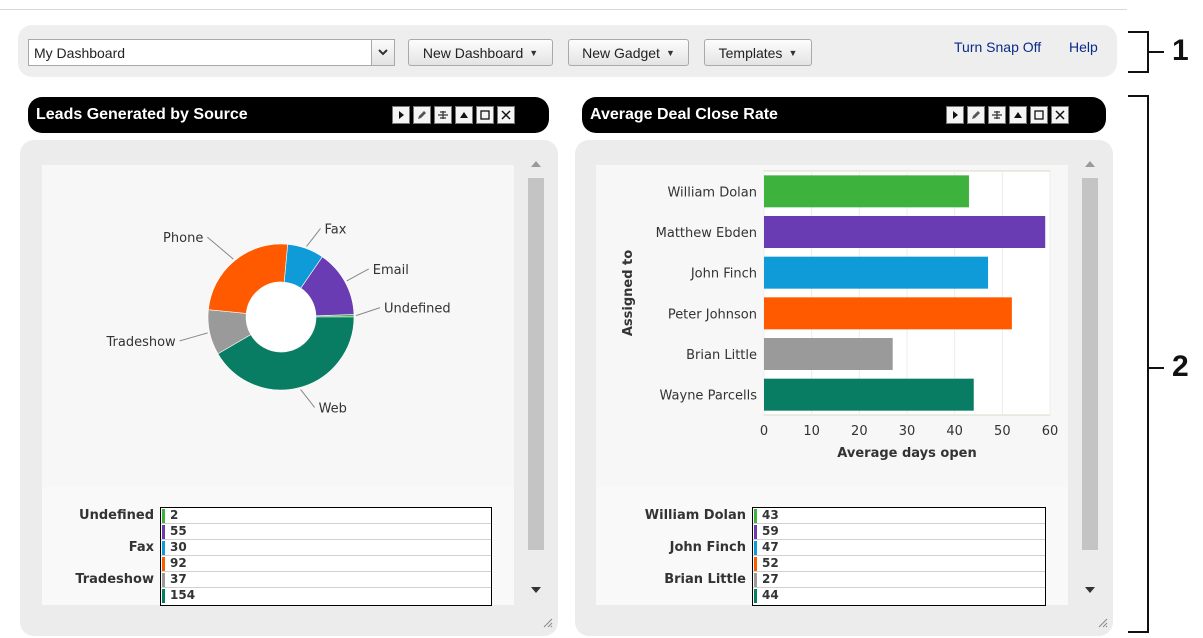 This screenshot has width=1203, height=638. I want to click on new-dashboard-button: New Dashboard ▼, so click(480, 52).